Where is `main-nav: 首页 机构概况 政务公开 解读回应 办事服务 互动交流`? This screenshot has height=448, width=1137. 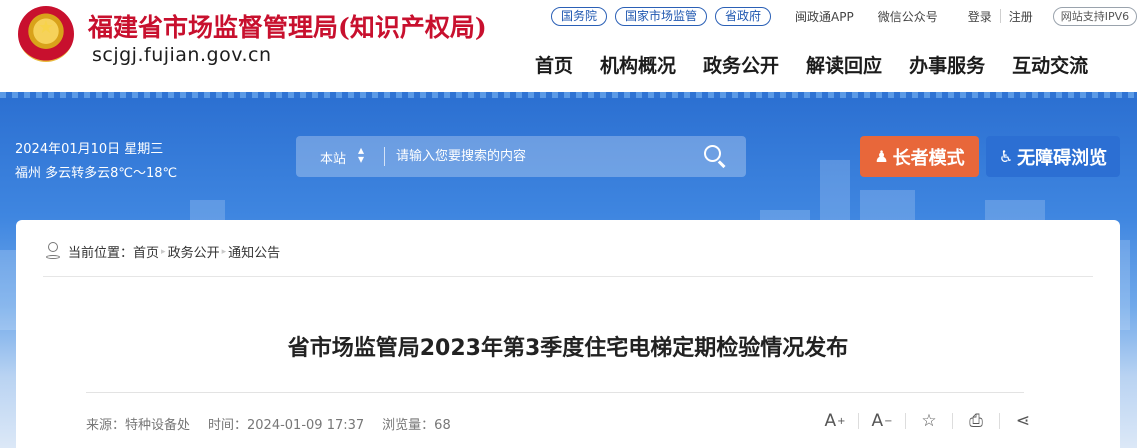 main-nav: 首页 机构概况 政务公开 解读回应 办事服务 互动交流 is located at coordinates (811, 64).